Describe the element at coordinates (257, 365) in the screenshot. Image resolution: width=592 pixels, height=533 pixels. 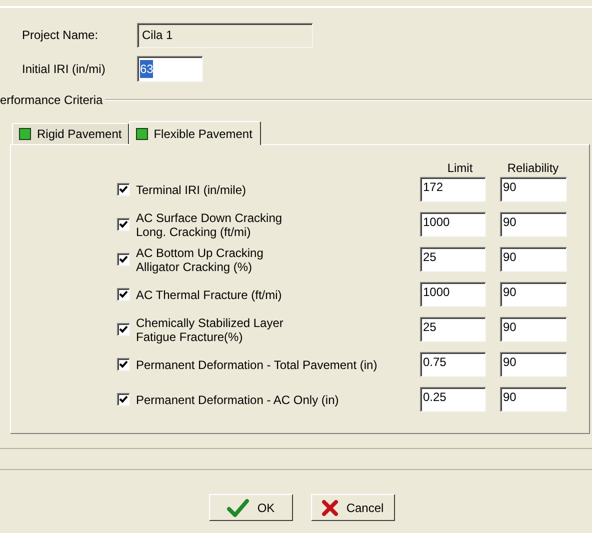
I see `criterion-label: Permanent Deformation - Total Pavement (in)` at that location.